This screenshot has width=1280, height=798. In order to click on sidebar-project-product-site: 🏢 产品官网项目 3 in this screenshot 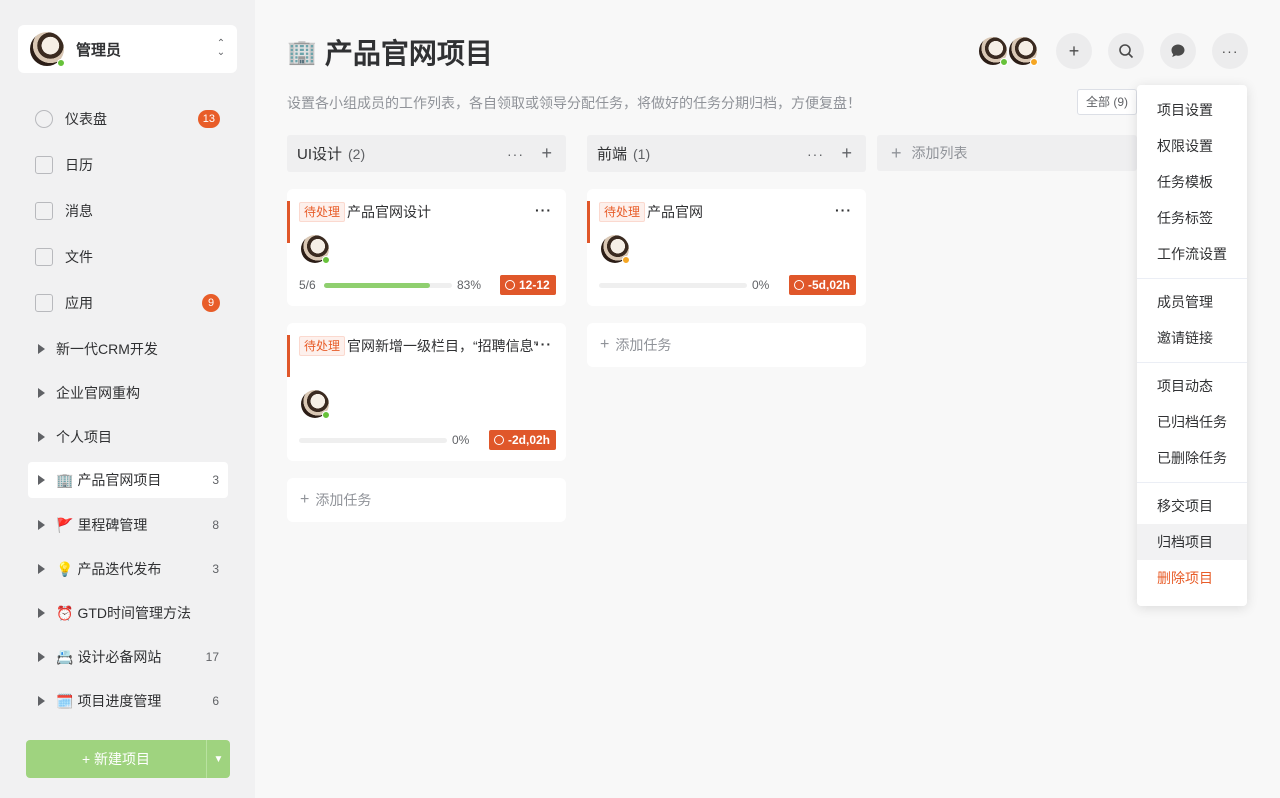, I will do `click(128, 480)`.